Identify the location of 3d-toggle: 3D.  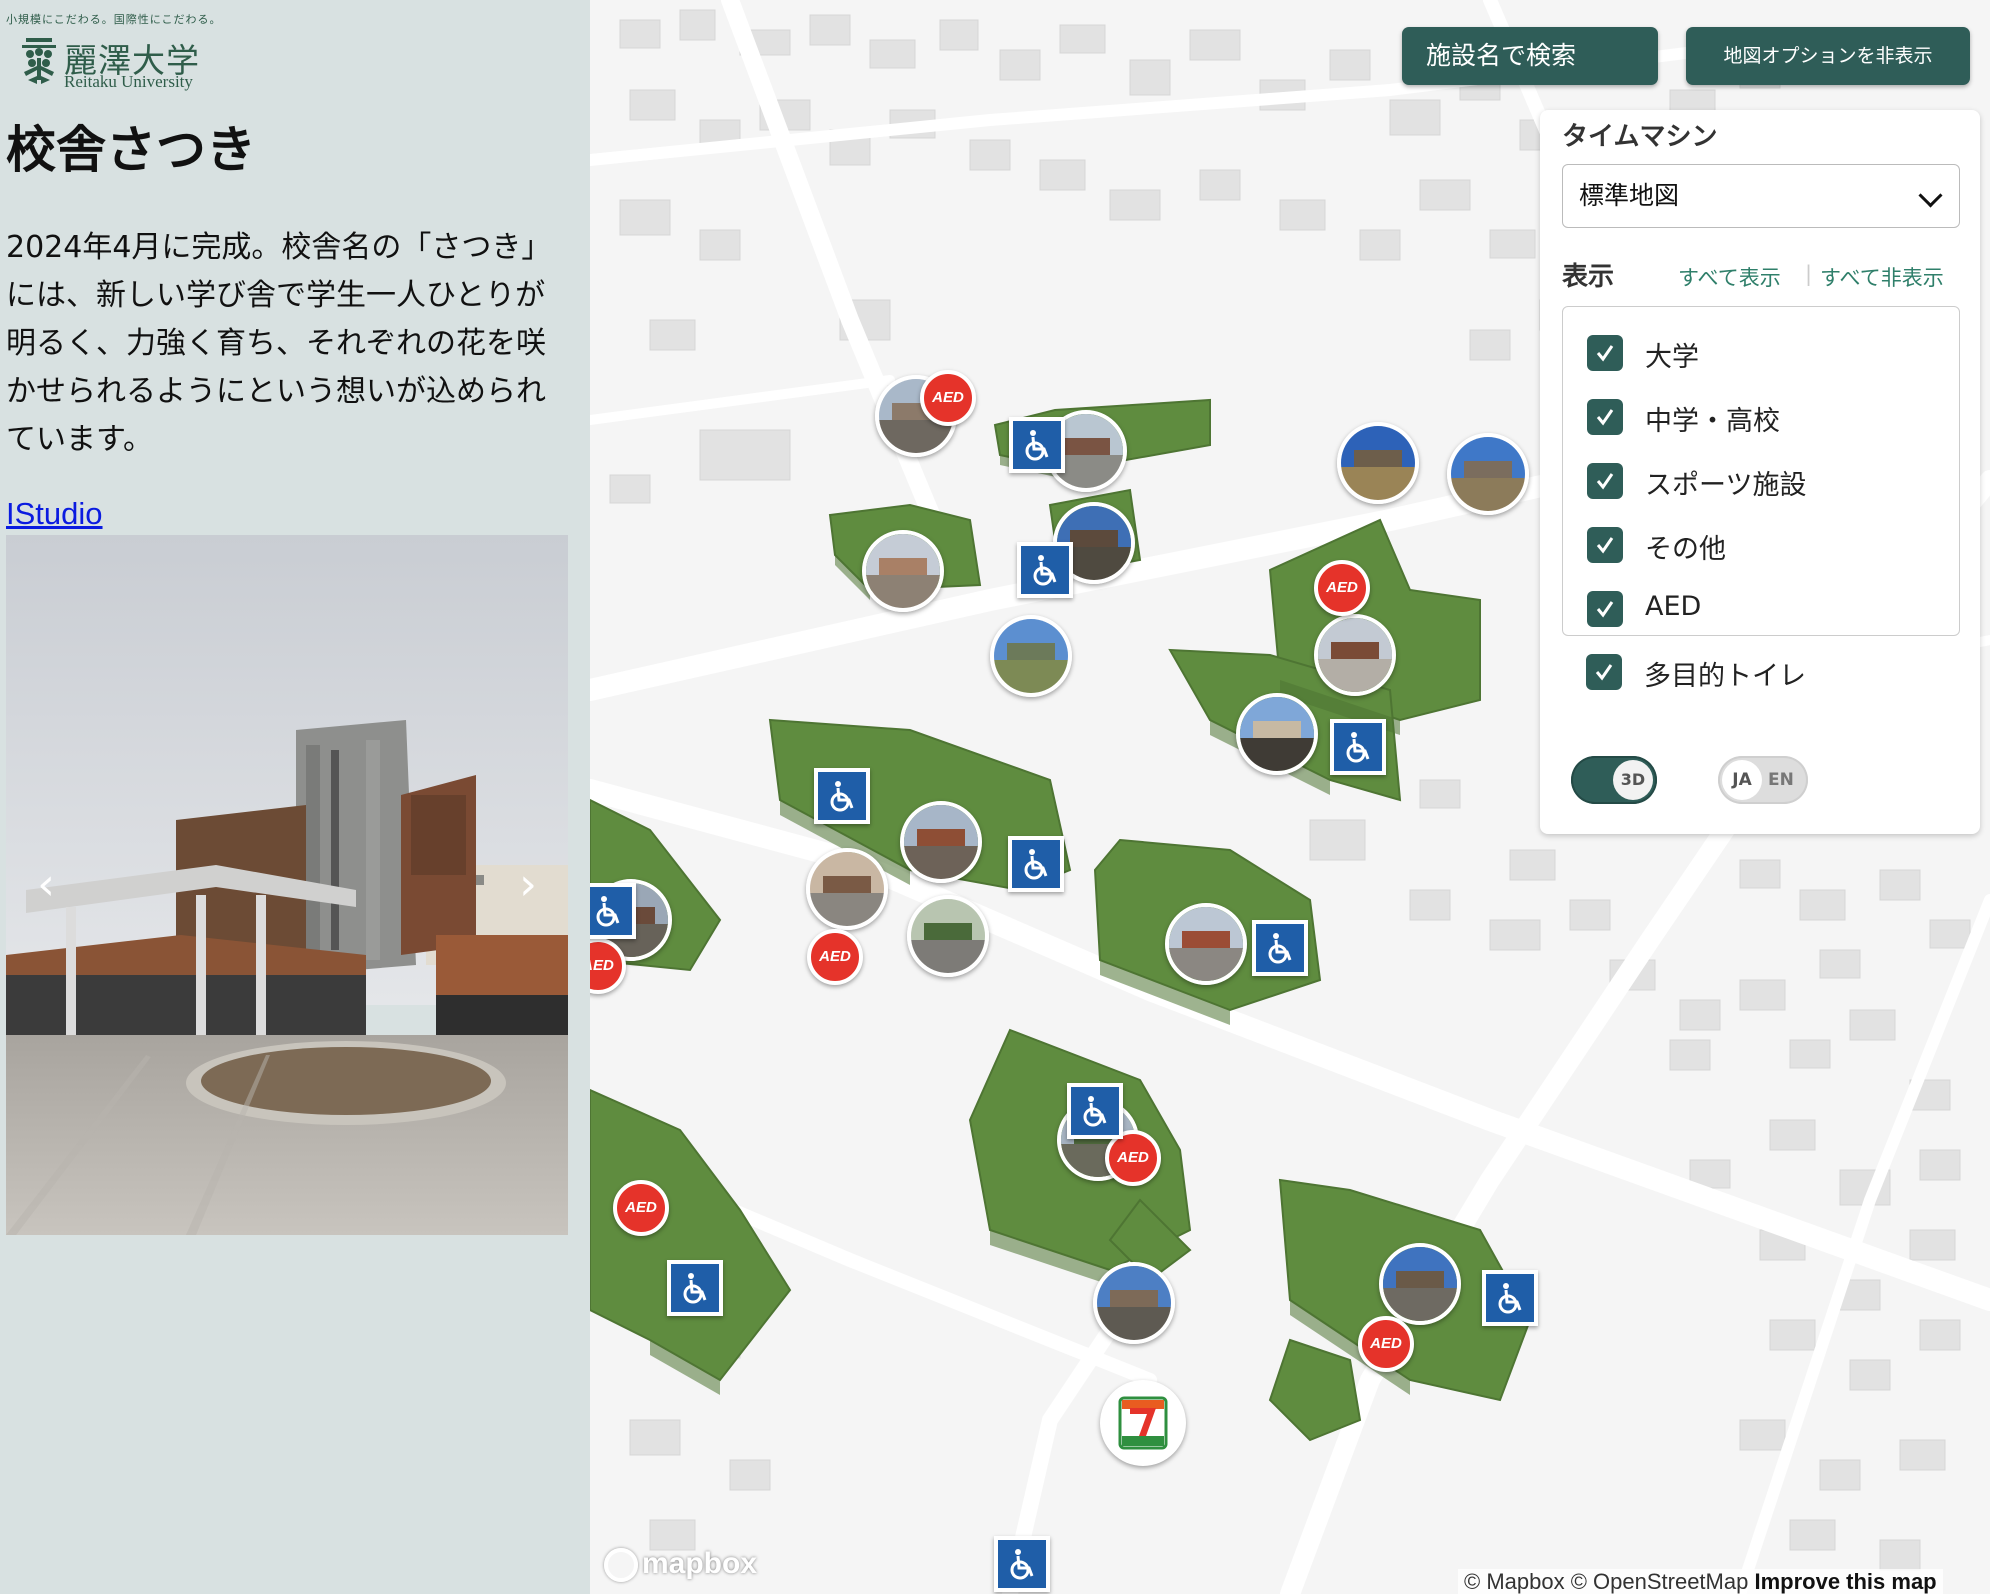
(1614, 780).